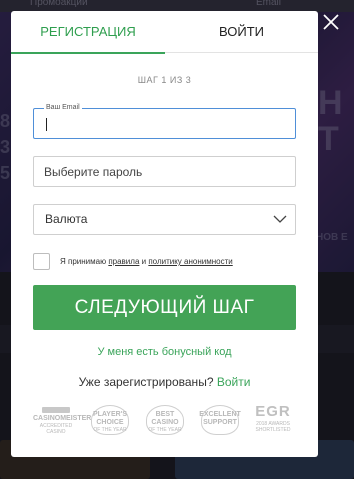 The height and width of the screenshot is (479, 354). I want to click on password-input, so click(164, 171).